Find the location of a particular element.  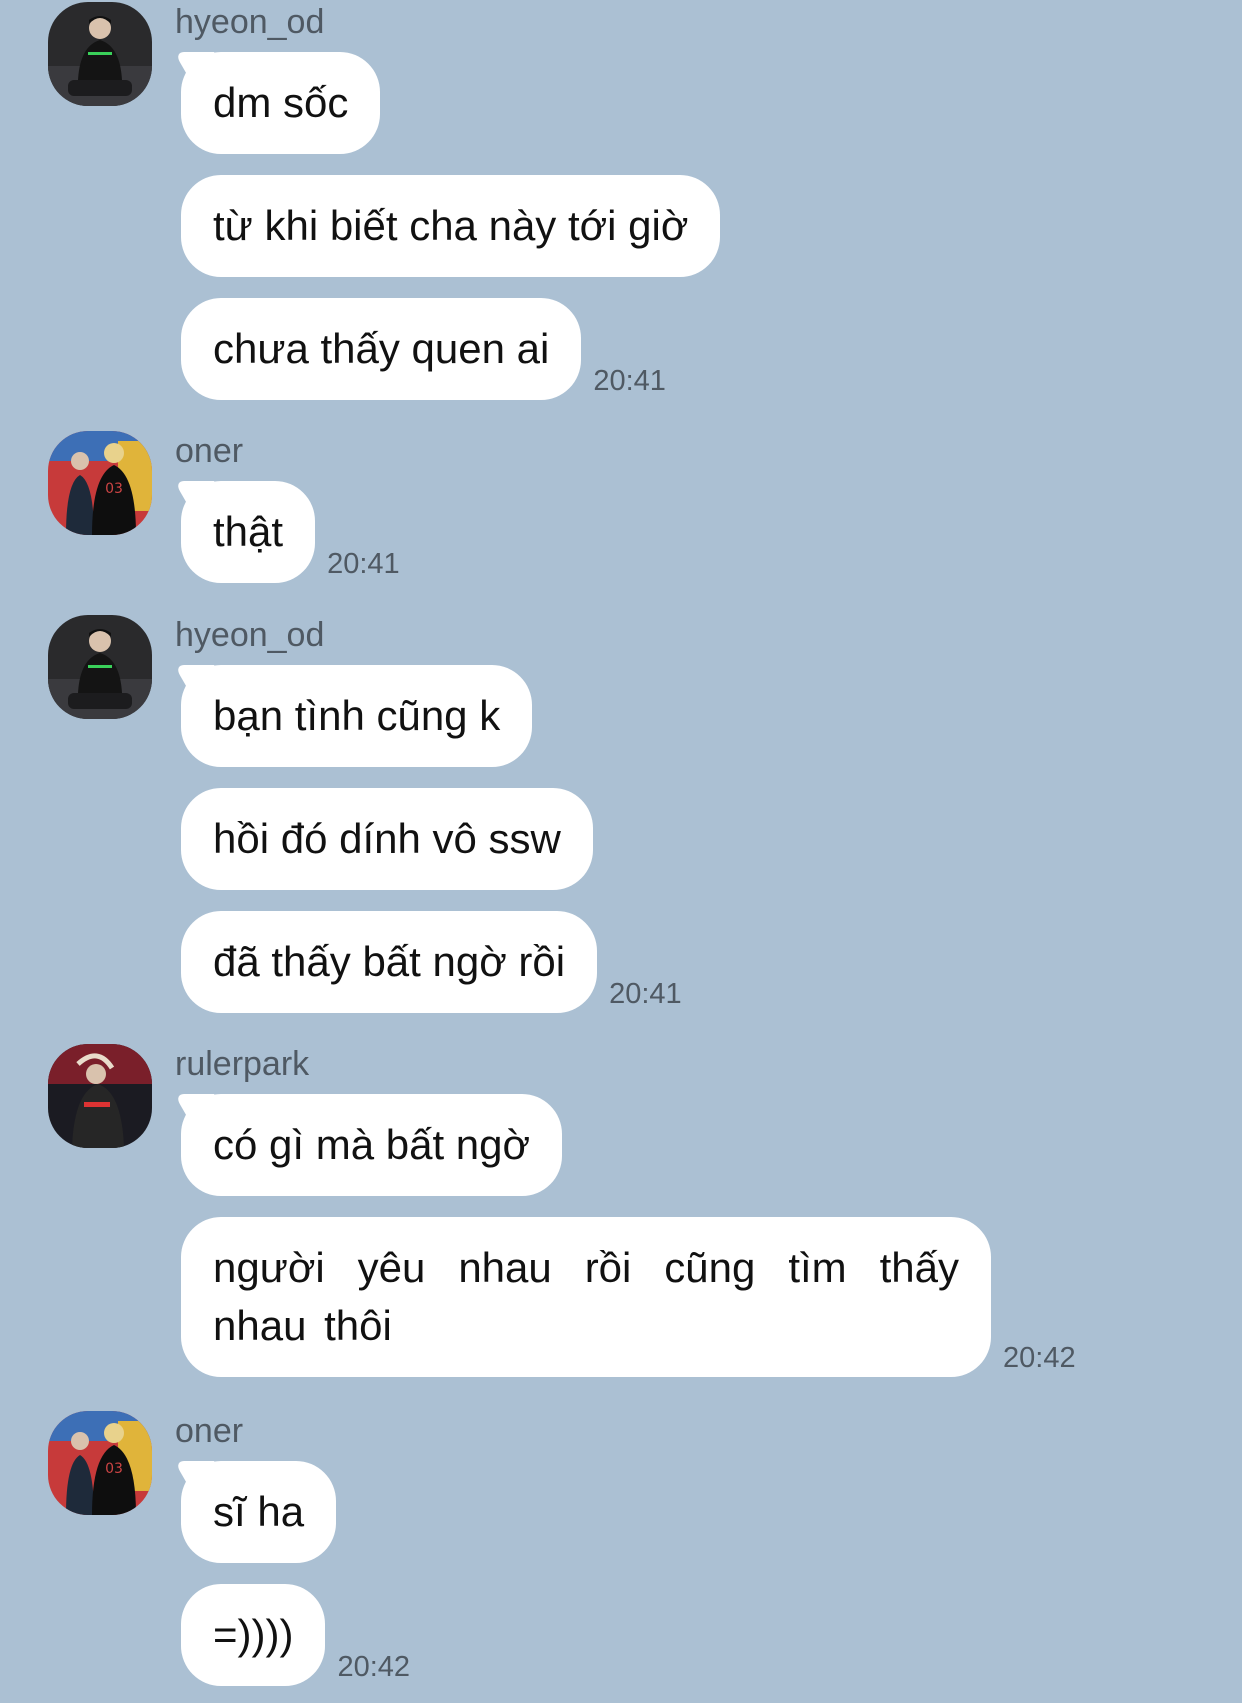

message-bubble: sĩ ha is located at coordinates (259, 1512).